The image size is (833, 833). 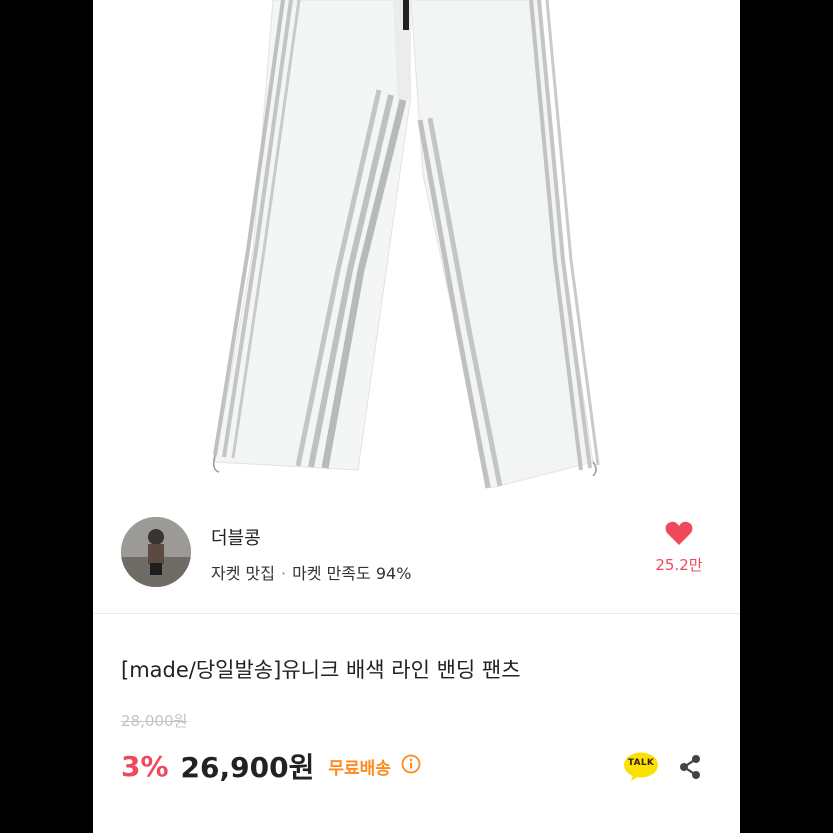 I want to click on kakao-share-button: TALK, so click(x=641, y=767).